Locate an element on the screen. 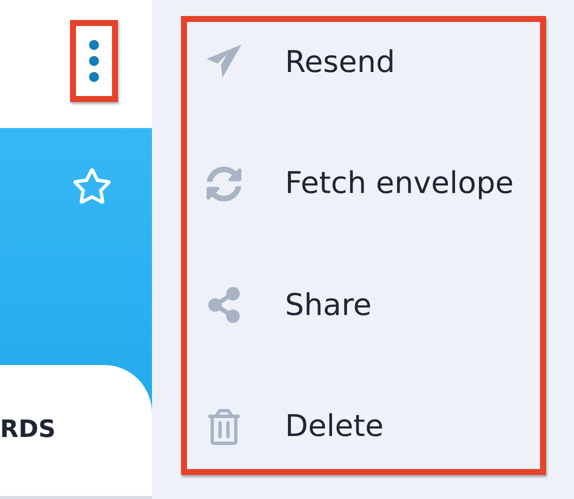 The width and height of the screenshot is (574, 499). tab-label: RDS is located at coordinates (28, 429).